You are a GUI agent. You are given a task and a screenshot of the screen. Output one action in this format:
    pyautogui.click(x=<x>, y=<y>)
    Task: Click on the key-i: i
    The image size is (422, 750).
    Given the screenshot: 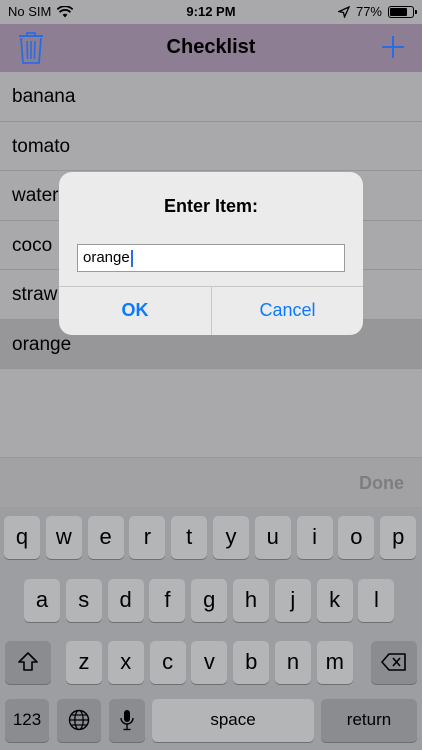 What is the action you would take?
    pyautogui.click(x=314, y=537)
    